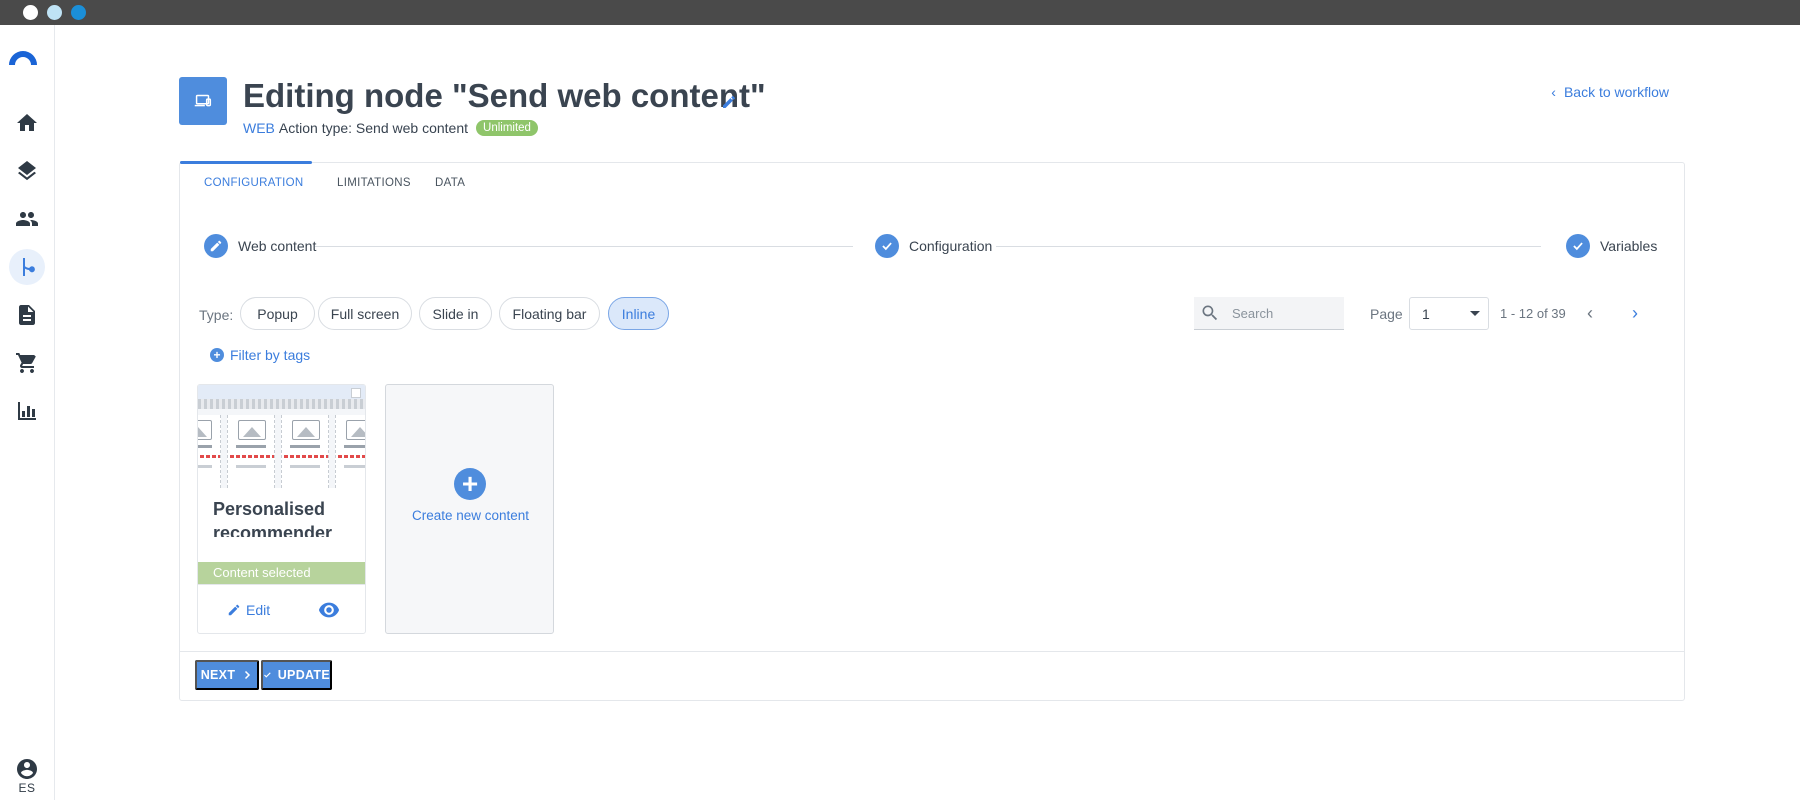 The image size is (1800, 800). Describe the element at coordinates (277, 246) in the screenshot. I see `step-label: Web content` at that location.